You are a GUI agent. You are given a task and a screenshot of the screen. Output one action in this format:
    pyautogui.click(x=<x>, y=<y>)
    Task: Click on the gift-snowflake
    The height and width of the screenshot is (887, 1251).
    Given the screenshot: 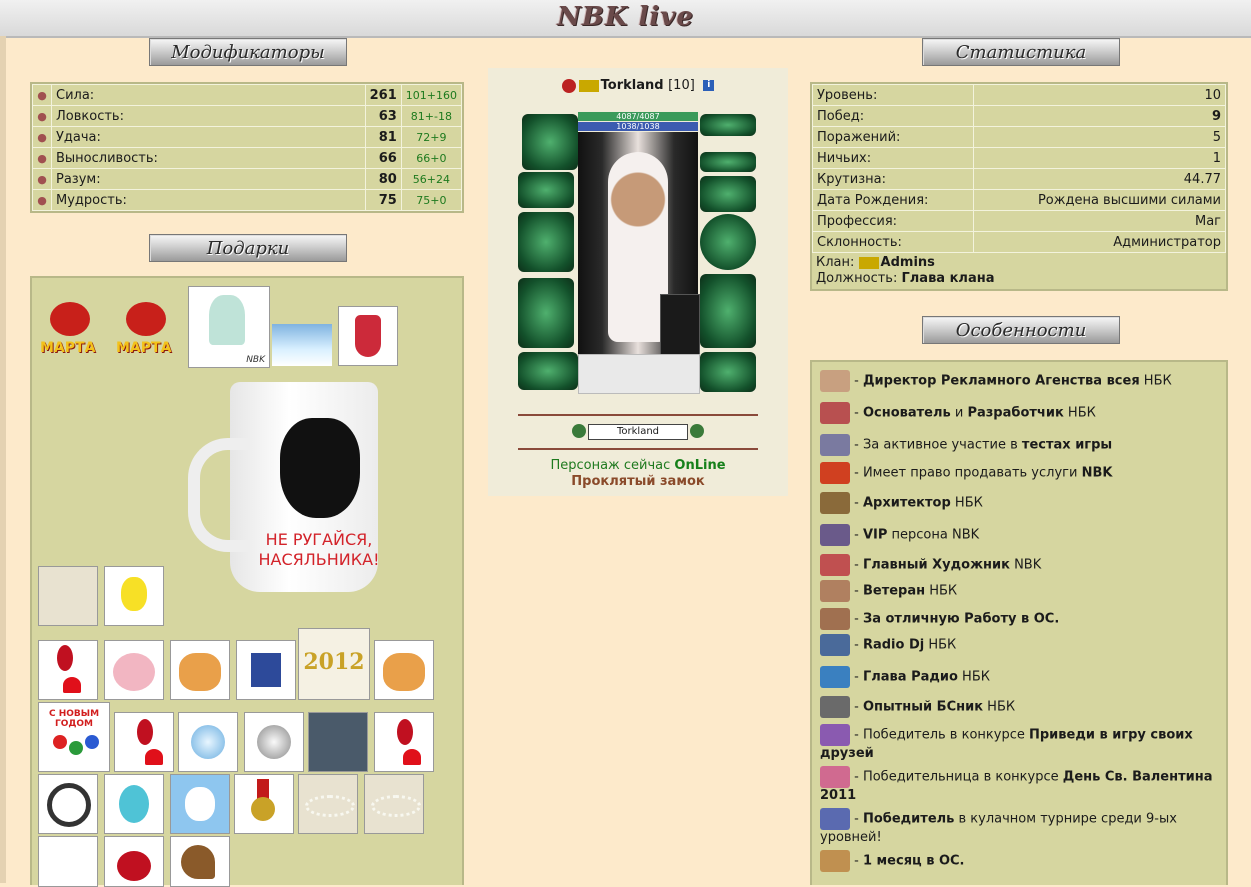 What is the action you would take?
    pyautogui.click(x=208, y=742)
    